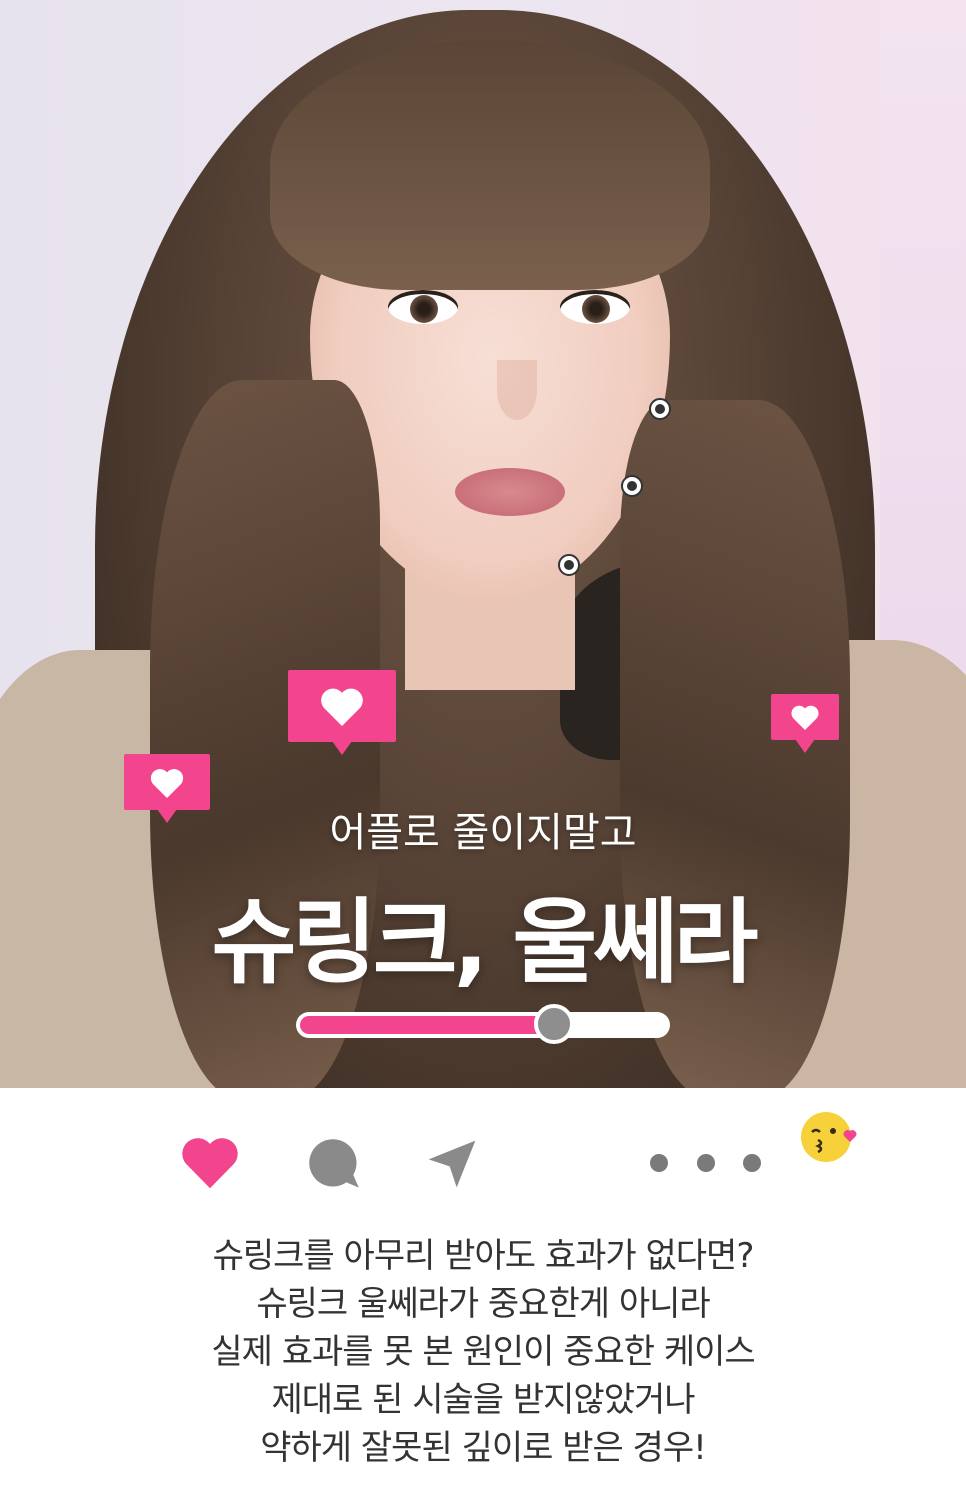 The image size is (966, 1504). What do you see at coordinates (485, 942) in the screenshot?
I see `post-title: 슈링크, 울쎄라` at bounding box center [485, 942].